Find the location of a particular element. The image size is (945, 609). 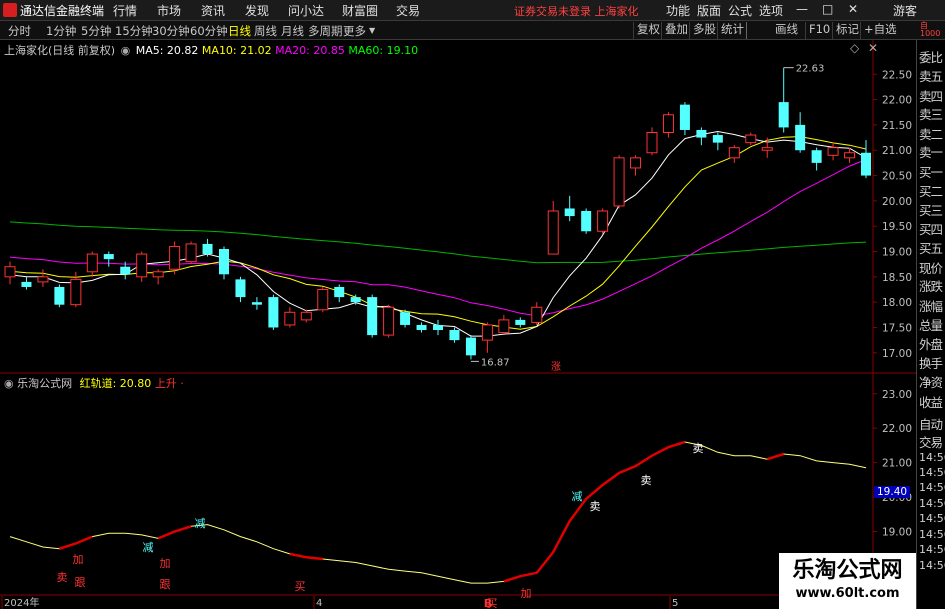

sub-tick-label: 22.00 is located at coordinates (897, 429).